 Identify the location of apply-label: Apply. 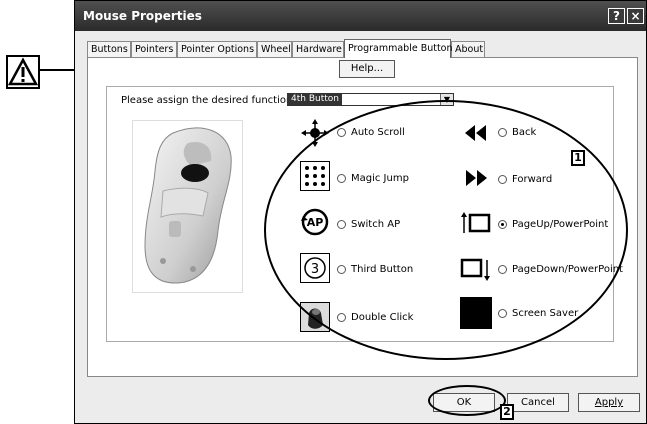
(609, 402).